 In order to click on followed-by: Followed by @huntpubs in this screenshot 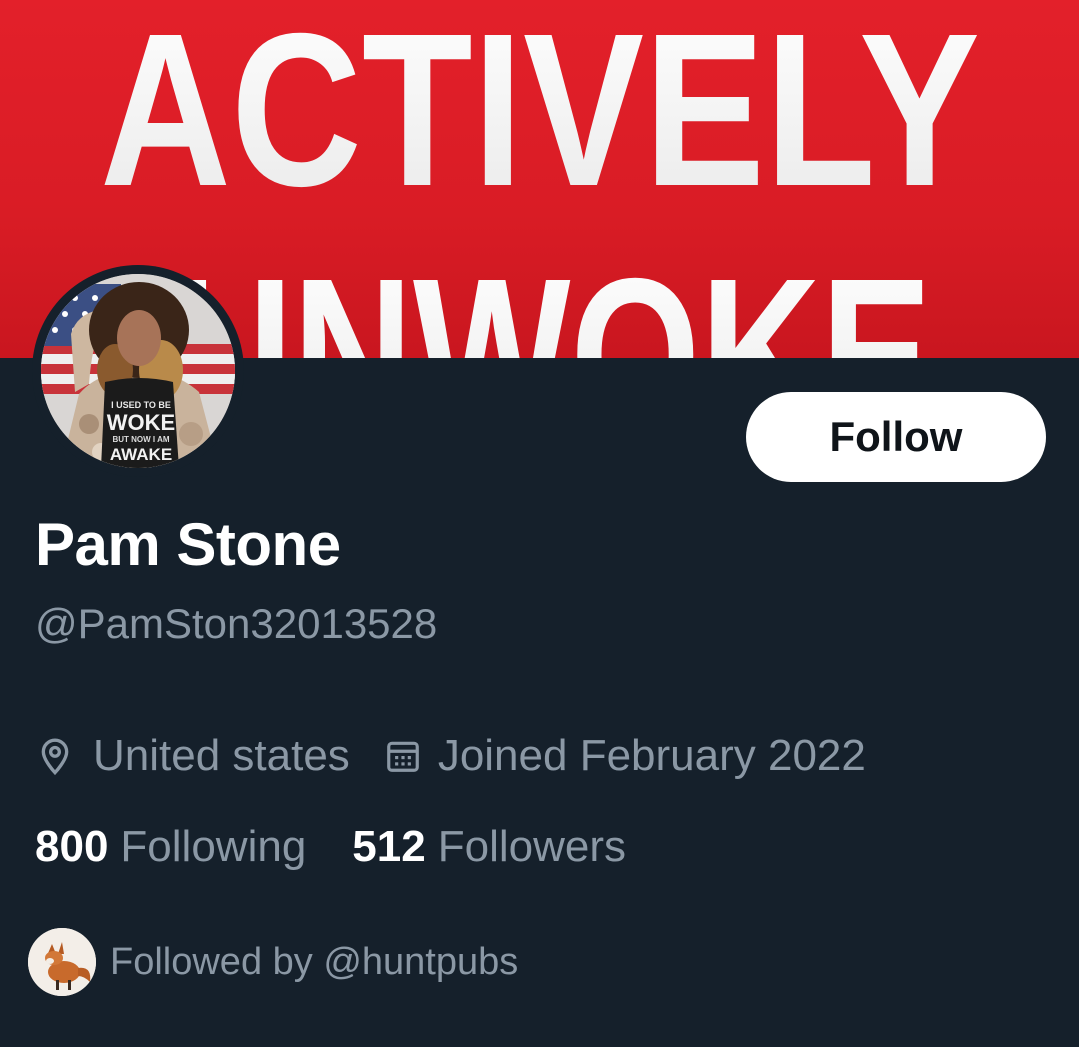, I will do `click(273, 962)`.